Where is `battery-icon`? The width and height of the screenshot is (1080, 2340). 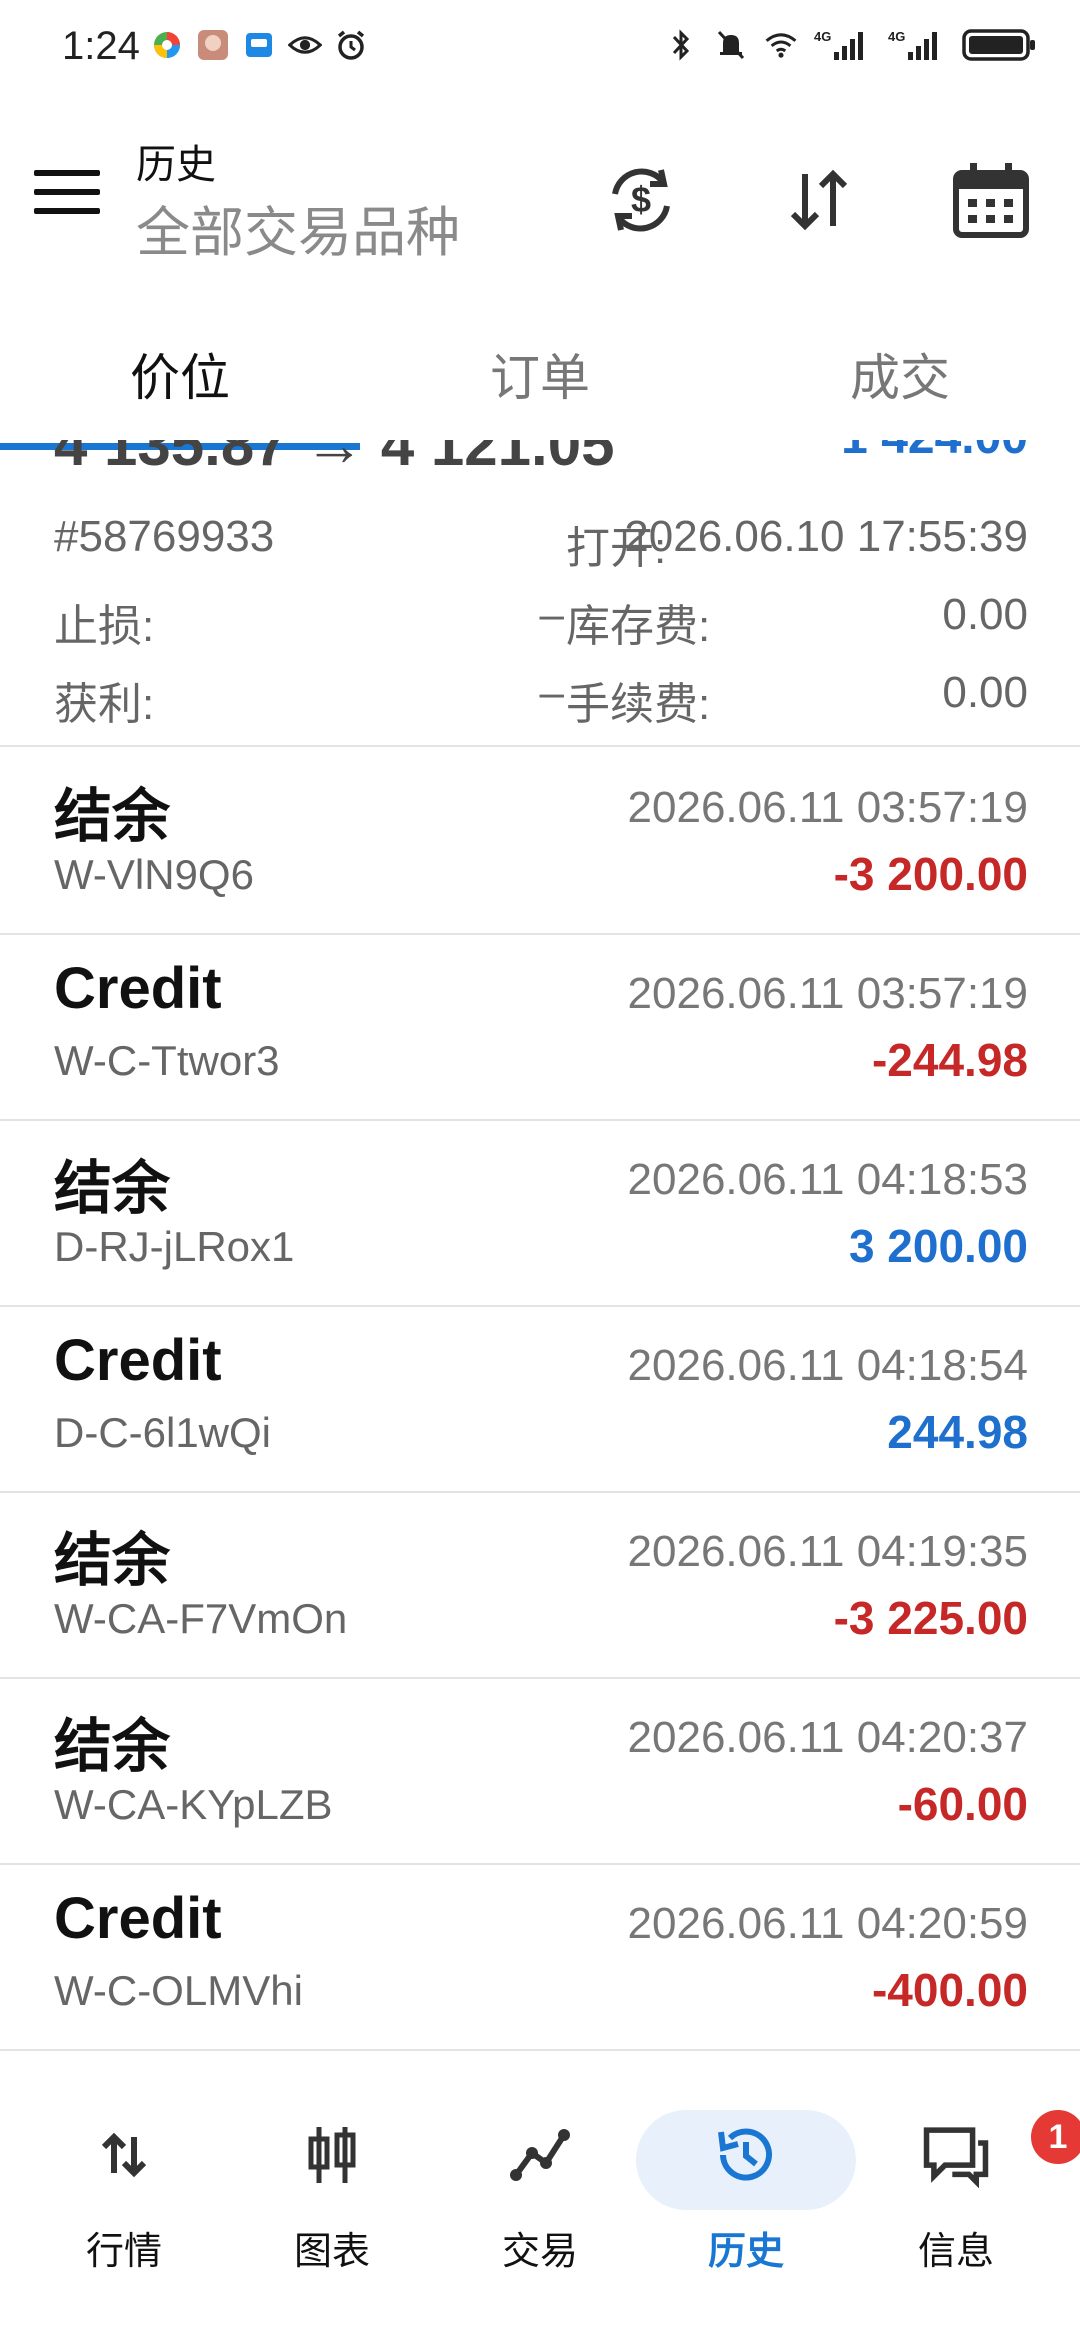
battery-icon is located at coordinates (999, 45).